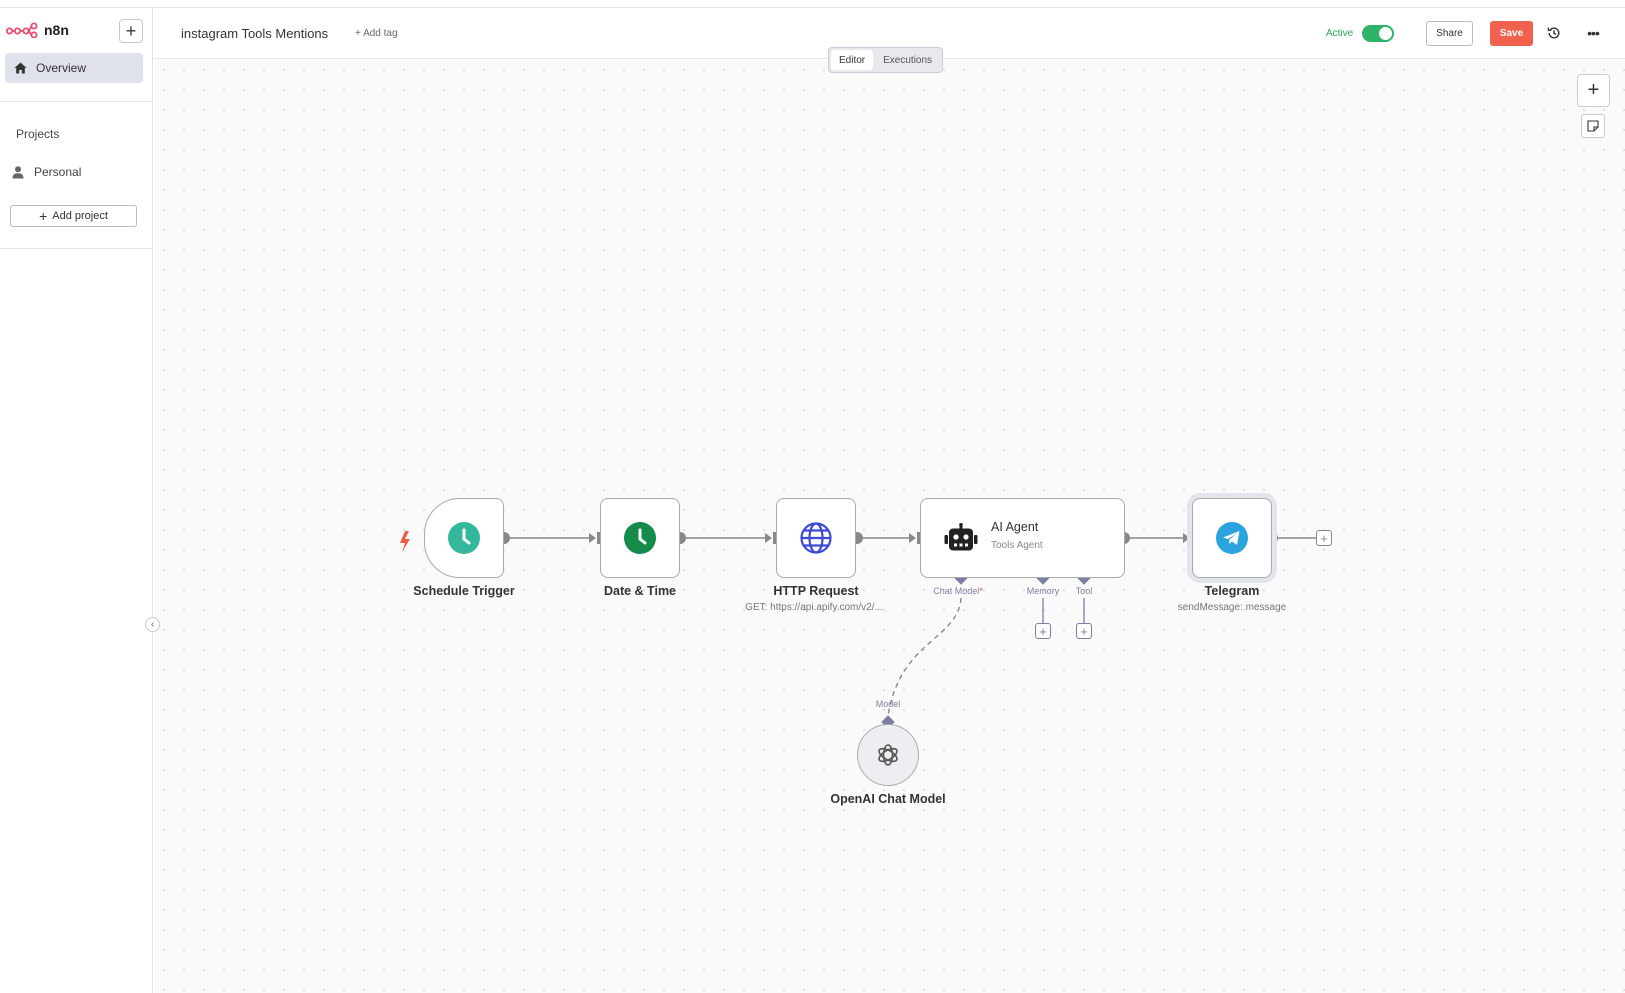 The image size is (1625, 993). Describe the element at coordinates (907, 60) in the screenshot. I see `tab-executions: Executions` at that location.